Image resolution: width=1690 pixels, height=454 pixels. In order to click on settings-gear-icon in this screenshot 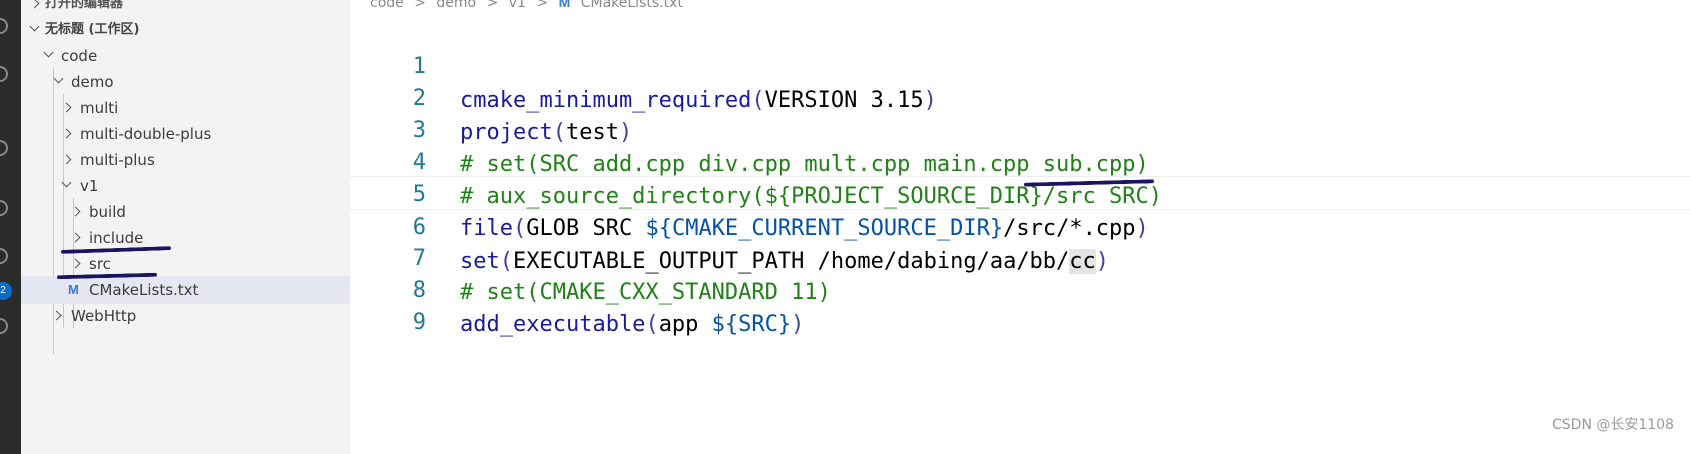, I will do `click(4, 326)`.